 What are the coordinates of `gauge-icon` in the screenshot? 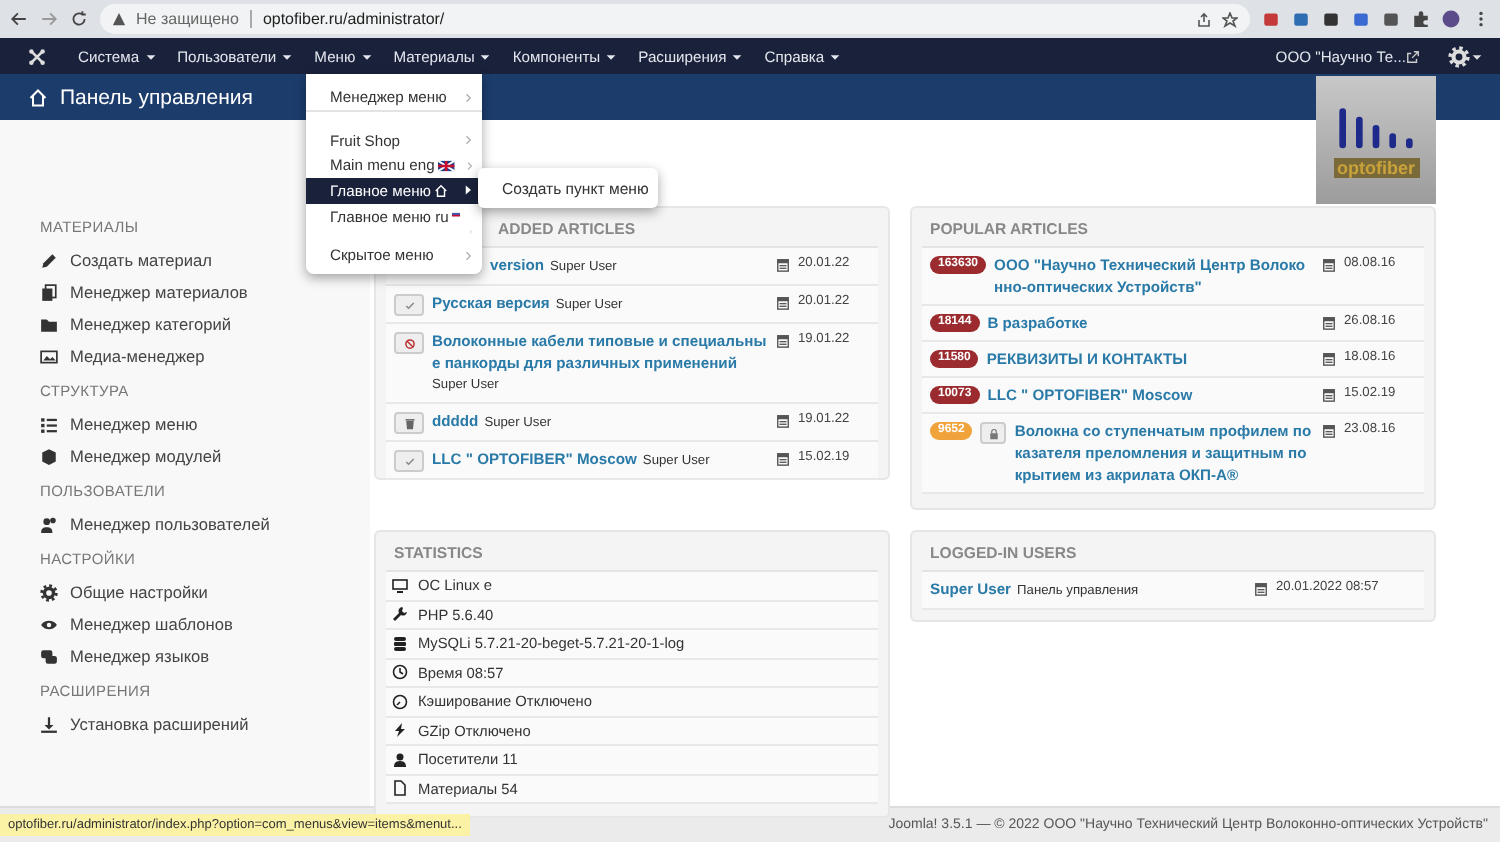 It's located at (400, 701).